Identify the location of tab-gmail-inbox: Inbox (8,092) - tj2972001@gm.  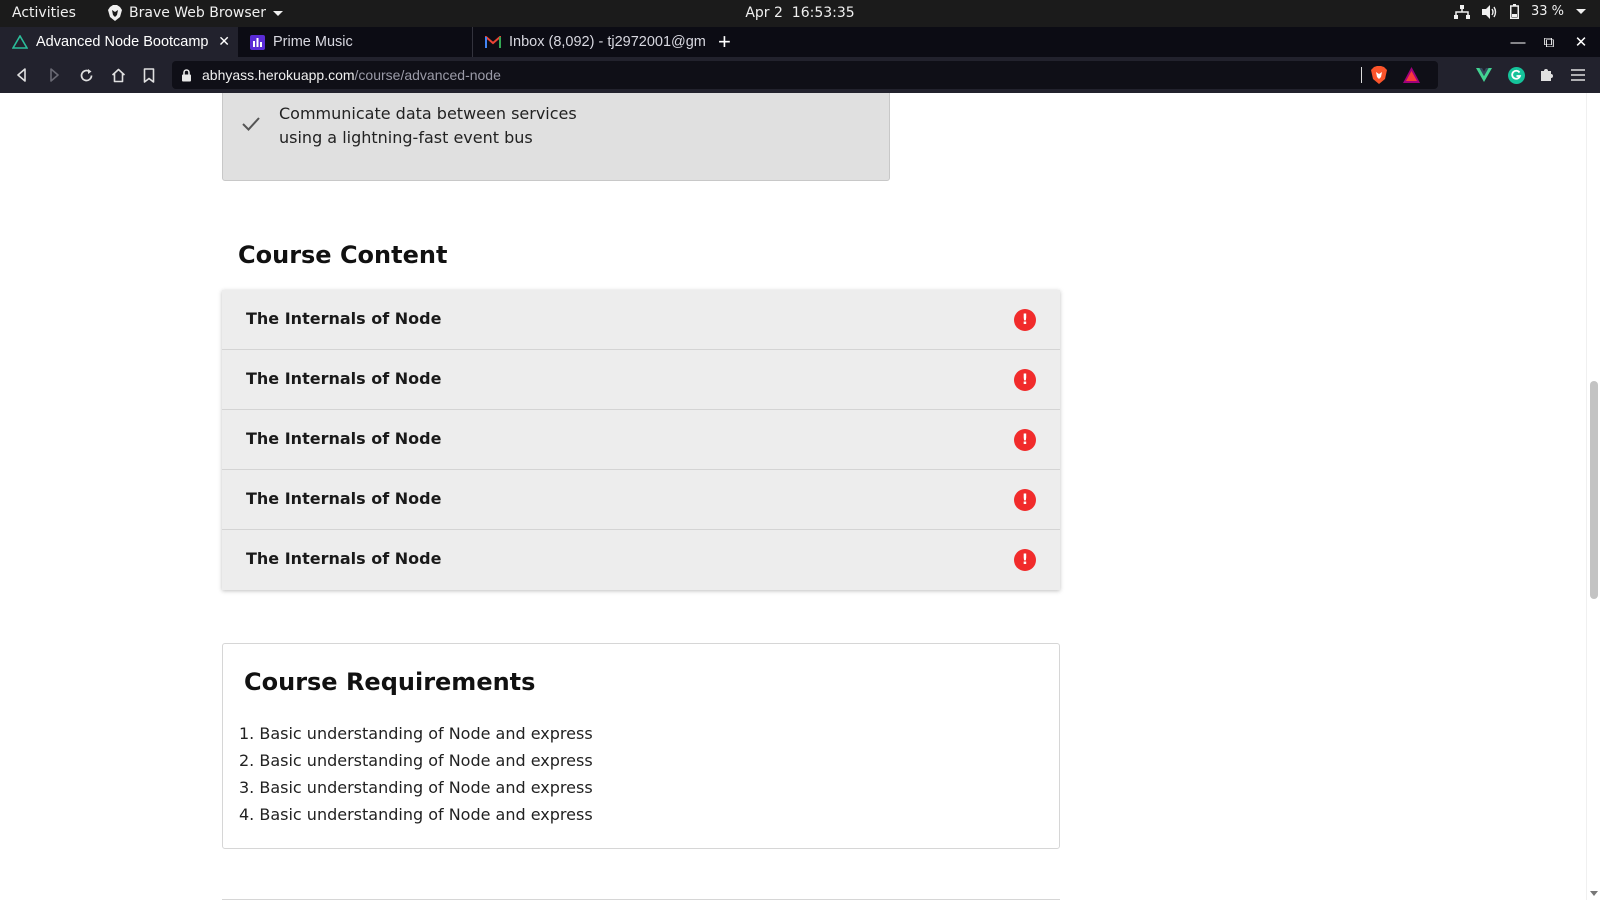
(590, 42).